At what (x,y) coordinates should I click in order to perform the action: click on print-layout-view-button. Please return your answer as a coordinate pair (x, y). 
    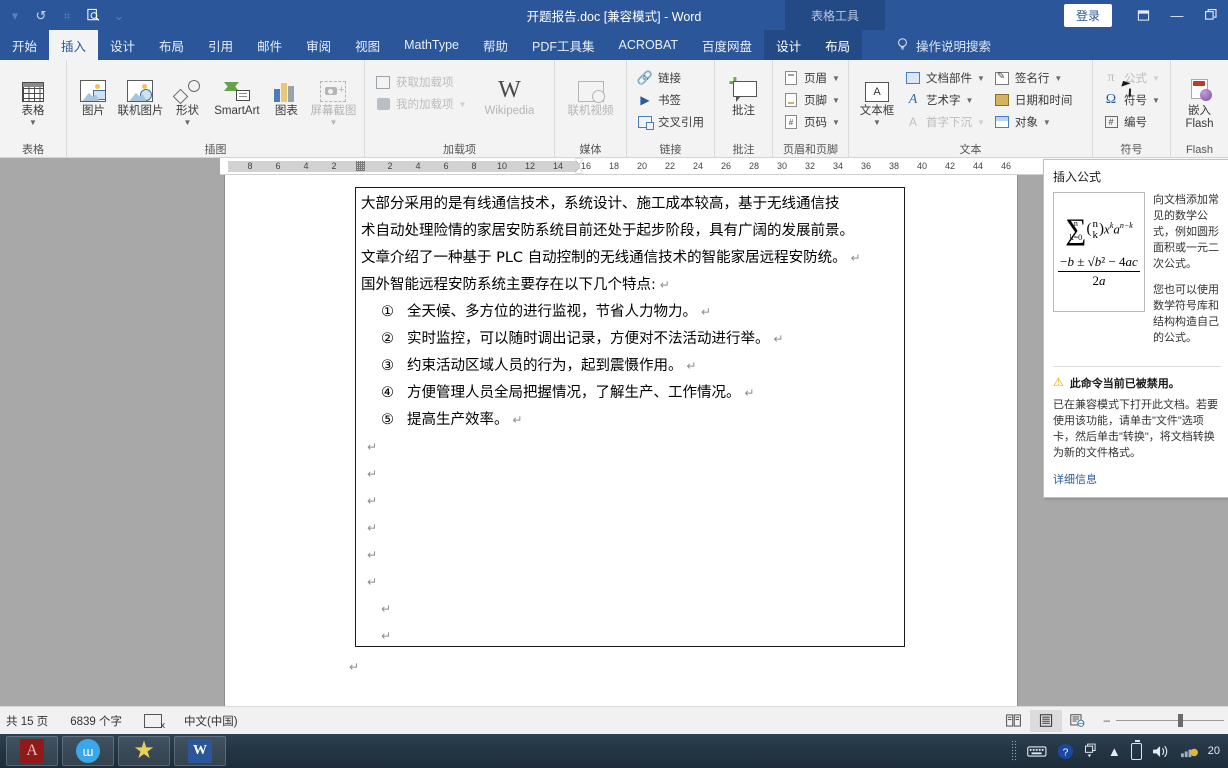
    Looking at the image, I should click on (1045, 720).